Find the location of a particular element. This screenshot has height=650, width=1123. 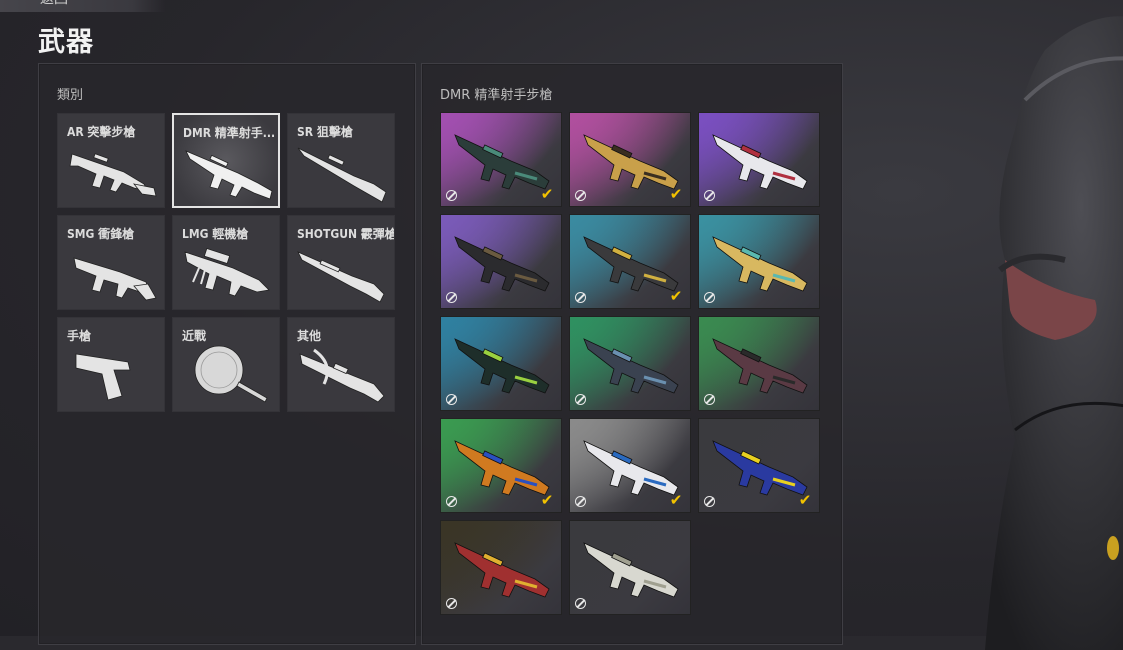

category-tile: AR 突擊步槍 is located at coordinates (111, 160).